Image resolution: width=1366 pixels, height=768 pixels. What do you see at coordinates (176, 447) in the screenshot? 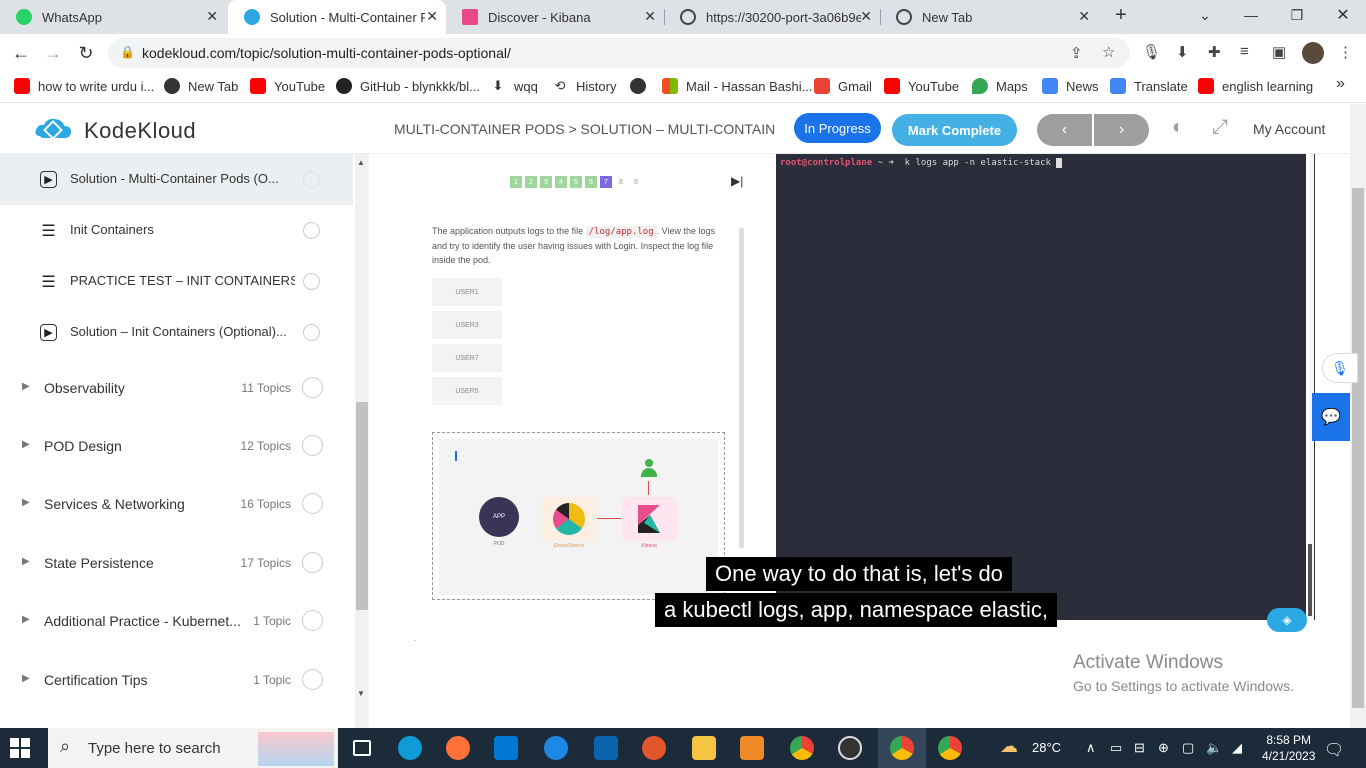
I see `section-pod-design: ▶ POD Design 12 Topics` at bounding box center [176, 447].